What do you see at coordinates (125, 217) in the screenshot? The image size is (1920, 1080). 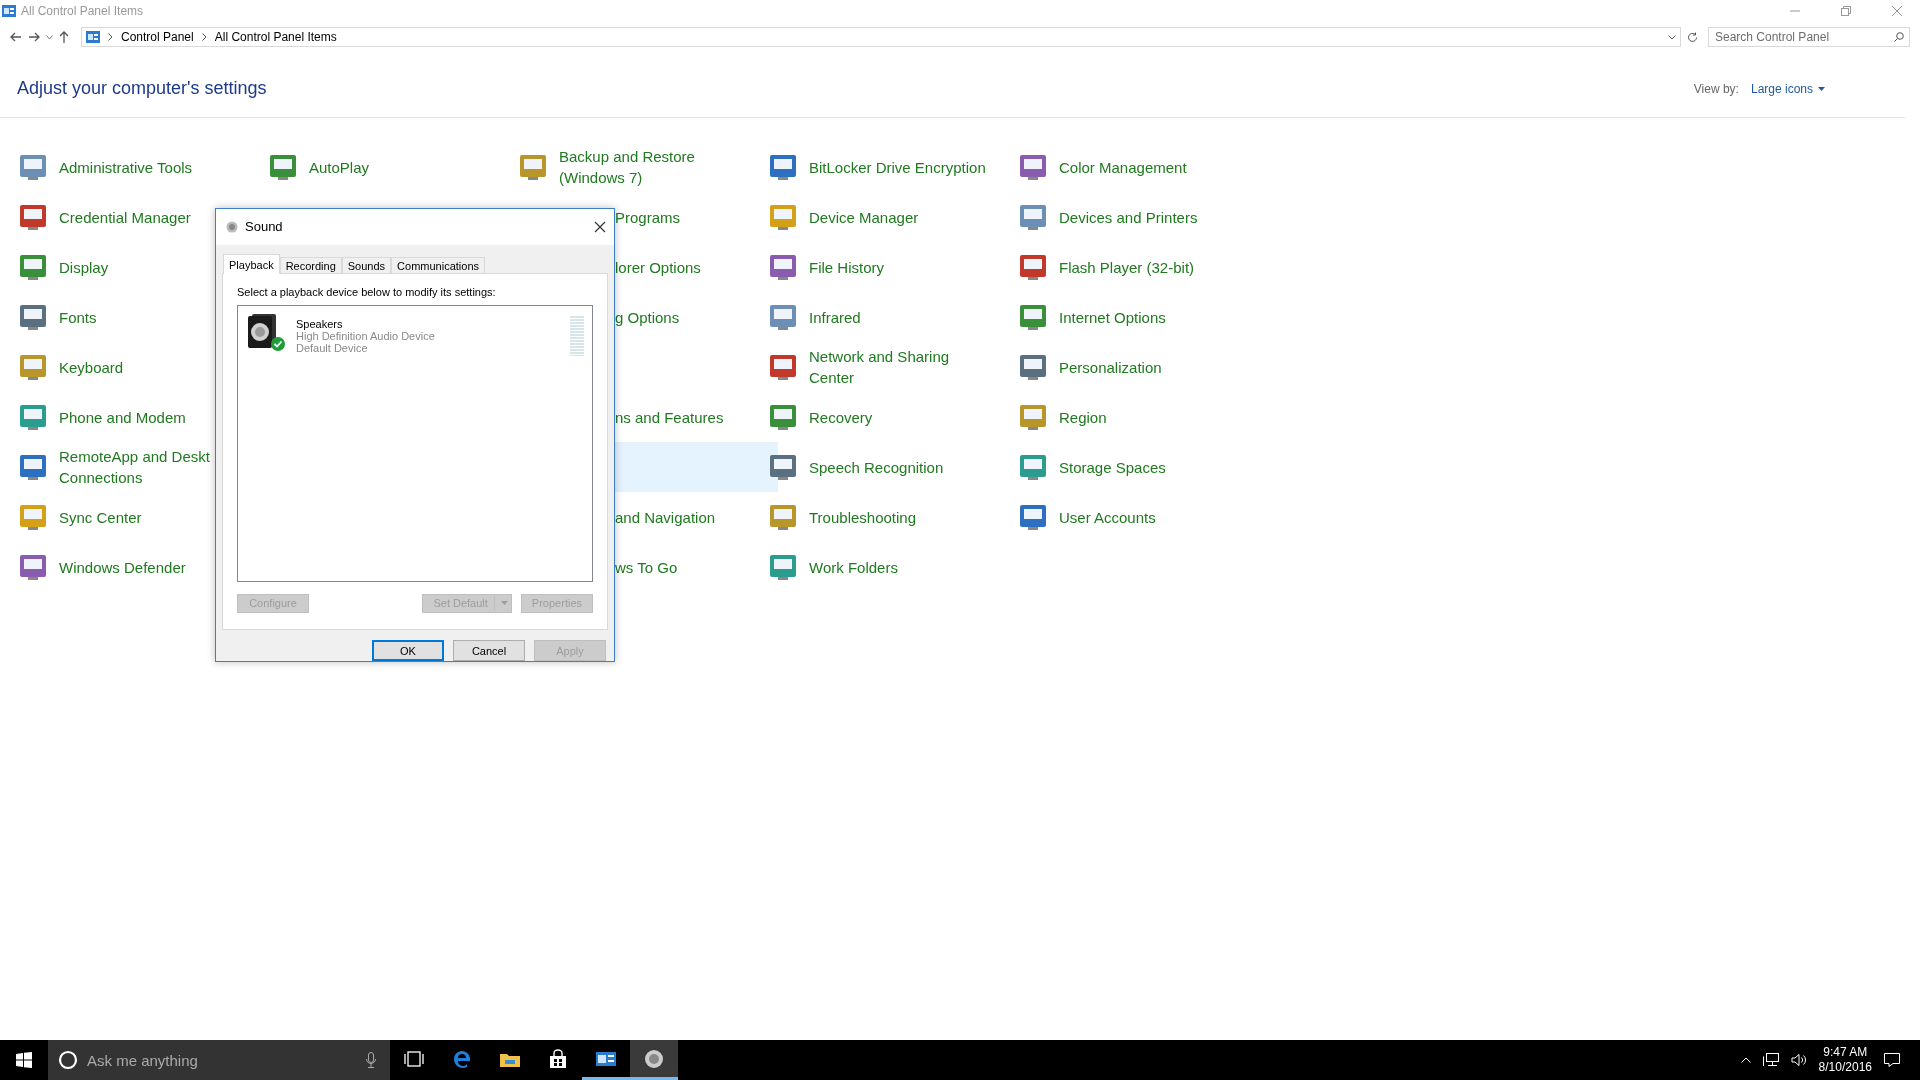 I see `applet-link: Credential Manager` at bounding box center [125, 217].